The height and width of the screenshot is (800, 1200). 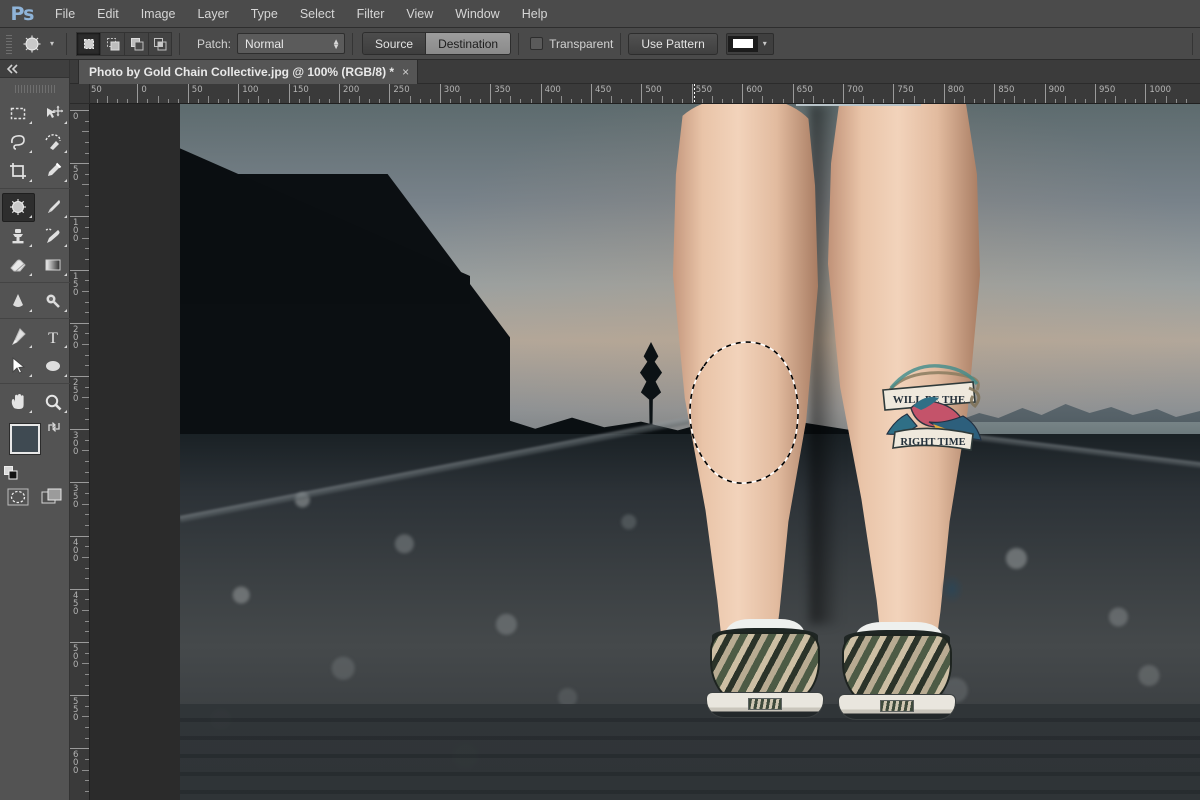 What do you see at coordinates (160, 43) in the screenshot?
I see `intersect-selection-button` at bounding box center [160, 43].